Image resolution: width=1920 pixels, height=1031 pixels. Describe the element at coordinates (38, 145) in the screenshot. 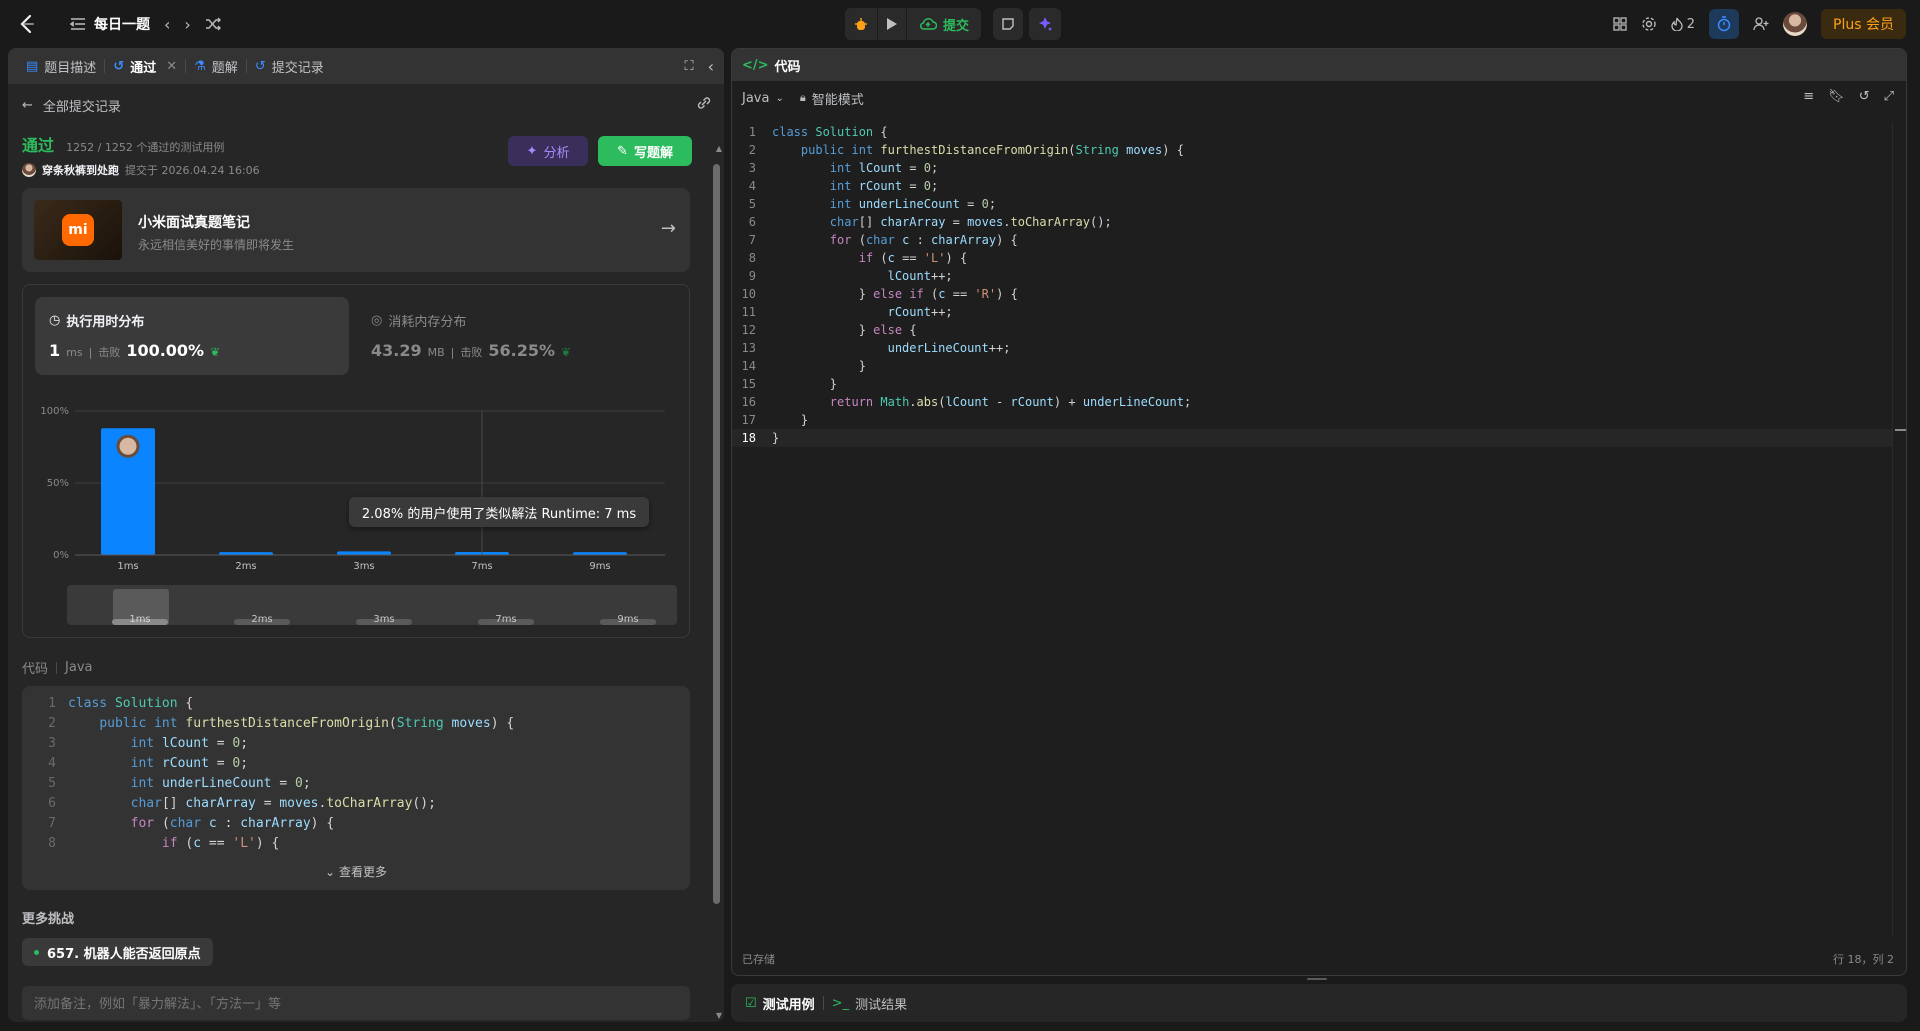

I see `status-accepted: 通过` at that location.